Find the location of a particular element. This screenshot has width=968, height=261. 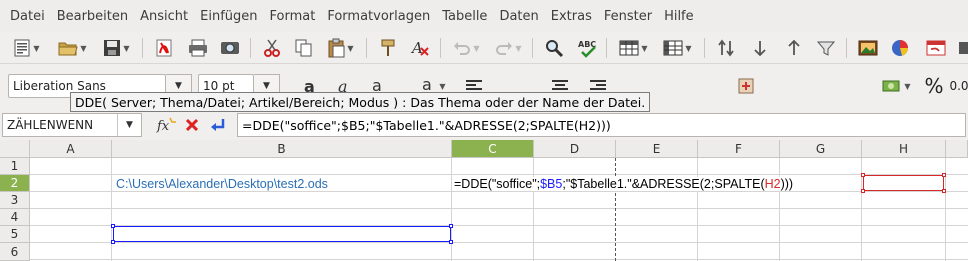

menu-extras: Extras is located at coordinates (571, 16).